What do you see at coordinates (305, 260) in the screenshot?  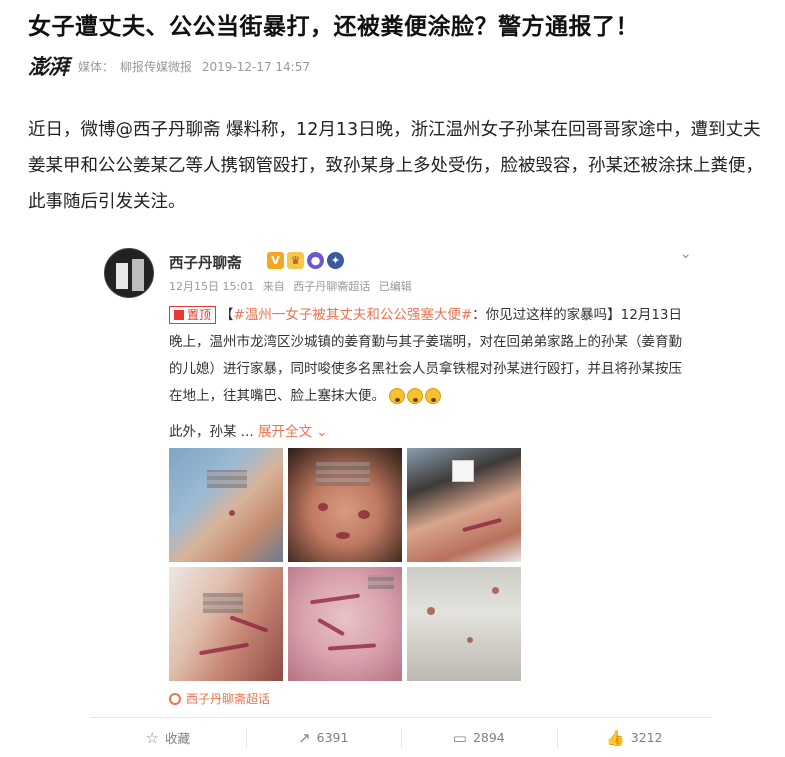 I see `user-badges: V ♛ ● ✦` at bounding box center [305, 260].